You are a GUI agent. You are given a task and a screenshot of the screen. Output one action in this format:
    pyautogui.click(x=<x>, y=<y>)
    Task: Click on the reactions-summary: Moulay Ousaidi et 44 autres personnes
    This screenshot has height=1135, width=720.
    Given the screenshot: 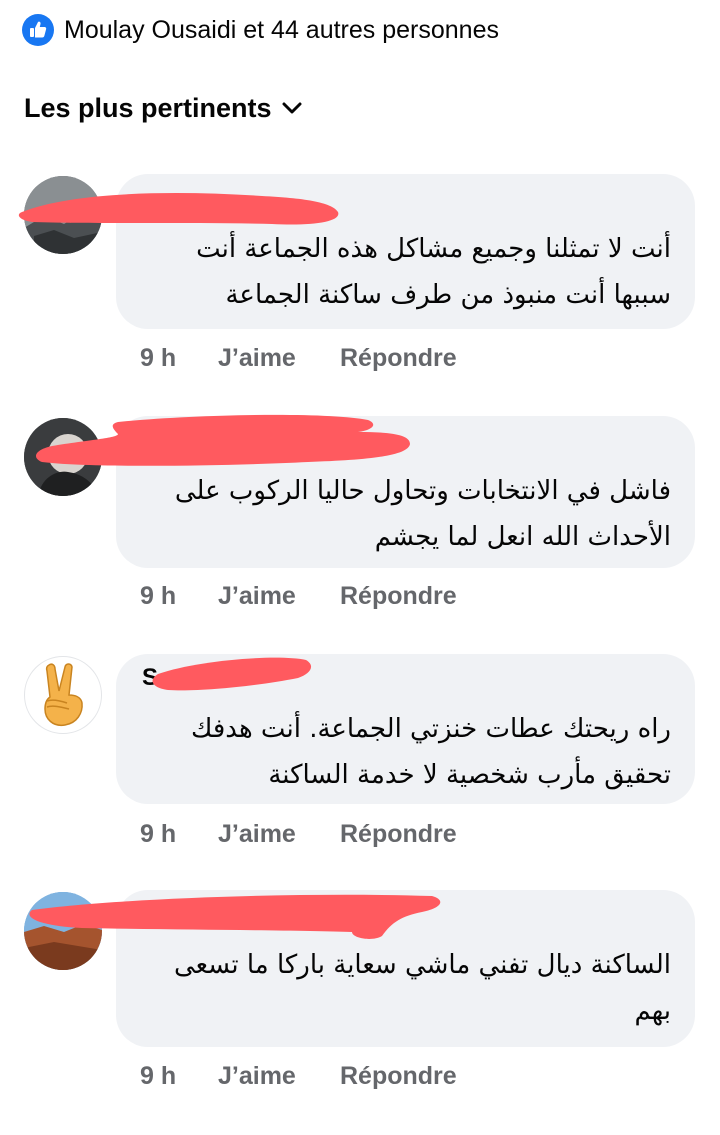 What is the action you would take?
    pyautogui.click(x=260, y=30)
    